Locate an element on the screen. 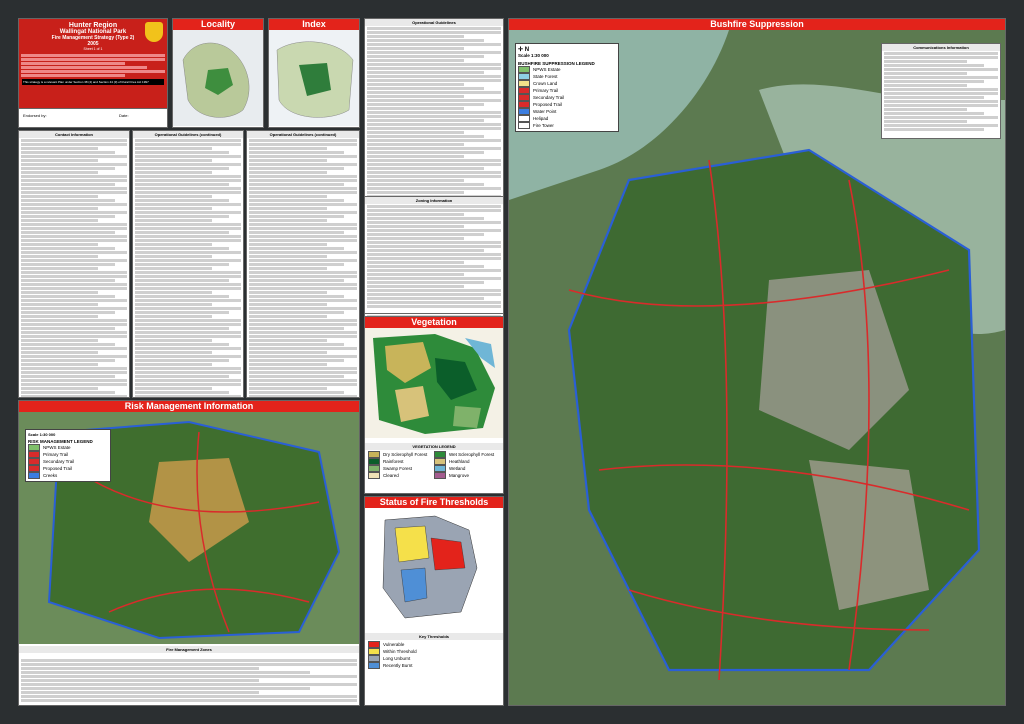 The image size is (1024, 724). fire-legend-label: Long Unburnt is located at coordinates (397, 658).